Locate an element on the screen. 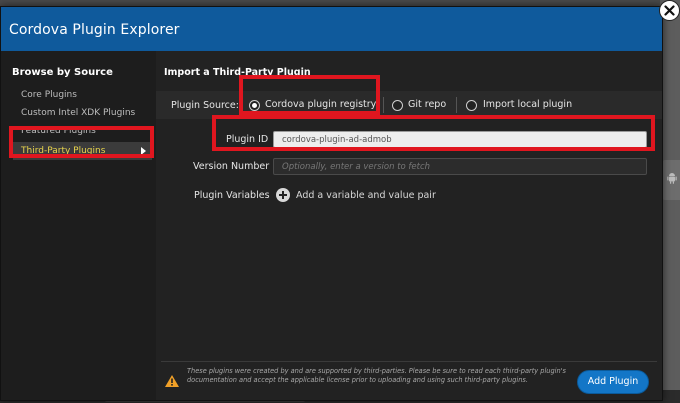  android-icon is located at coordinates (672, 178).